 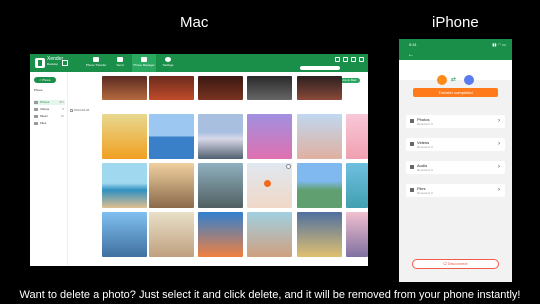 I want to click on date-header: 2024-06-06, so click(x=79, y=110).